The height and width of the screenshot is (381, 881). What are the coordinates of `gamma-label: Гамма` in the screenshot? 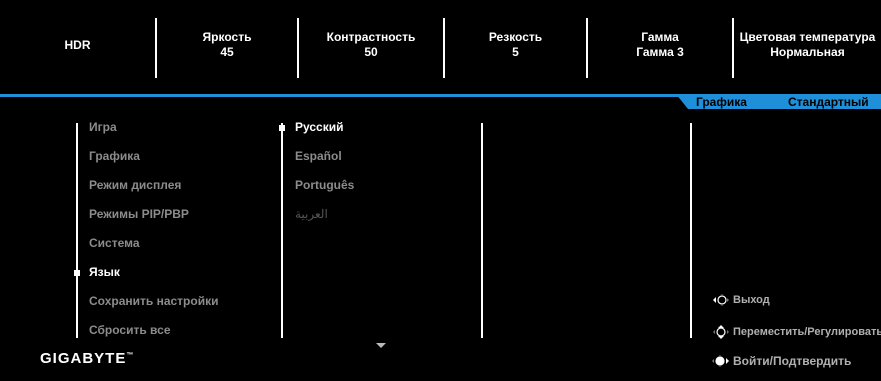 It's located at (660, 37).